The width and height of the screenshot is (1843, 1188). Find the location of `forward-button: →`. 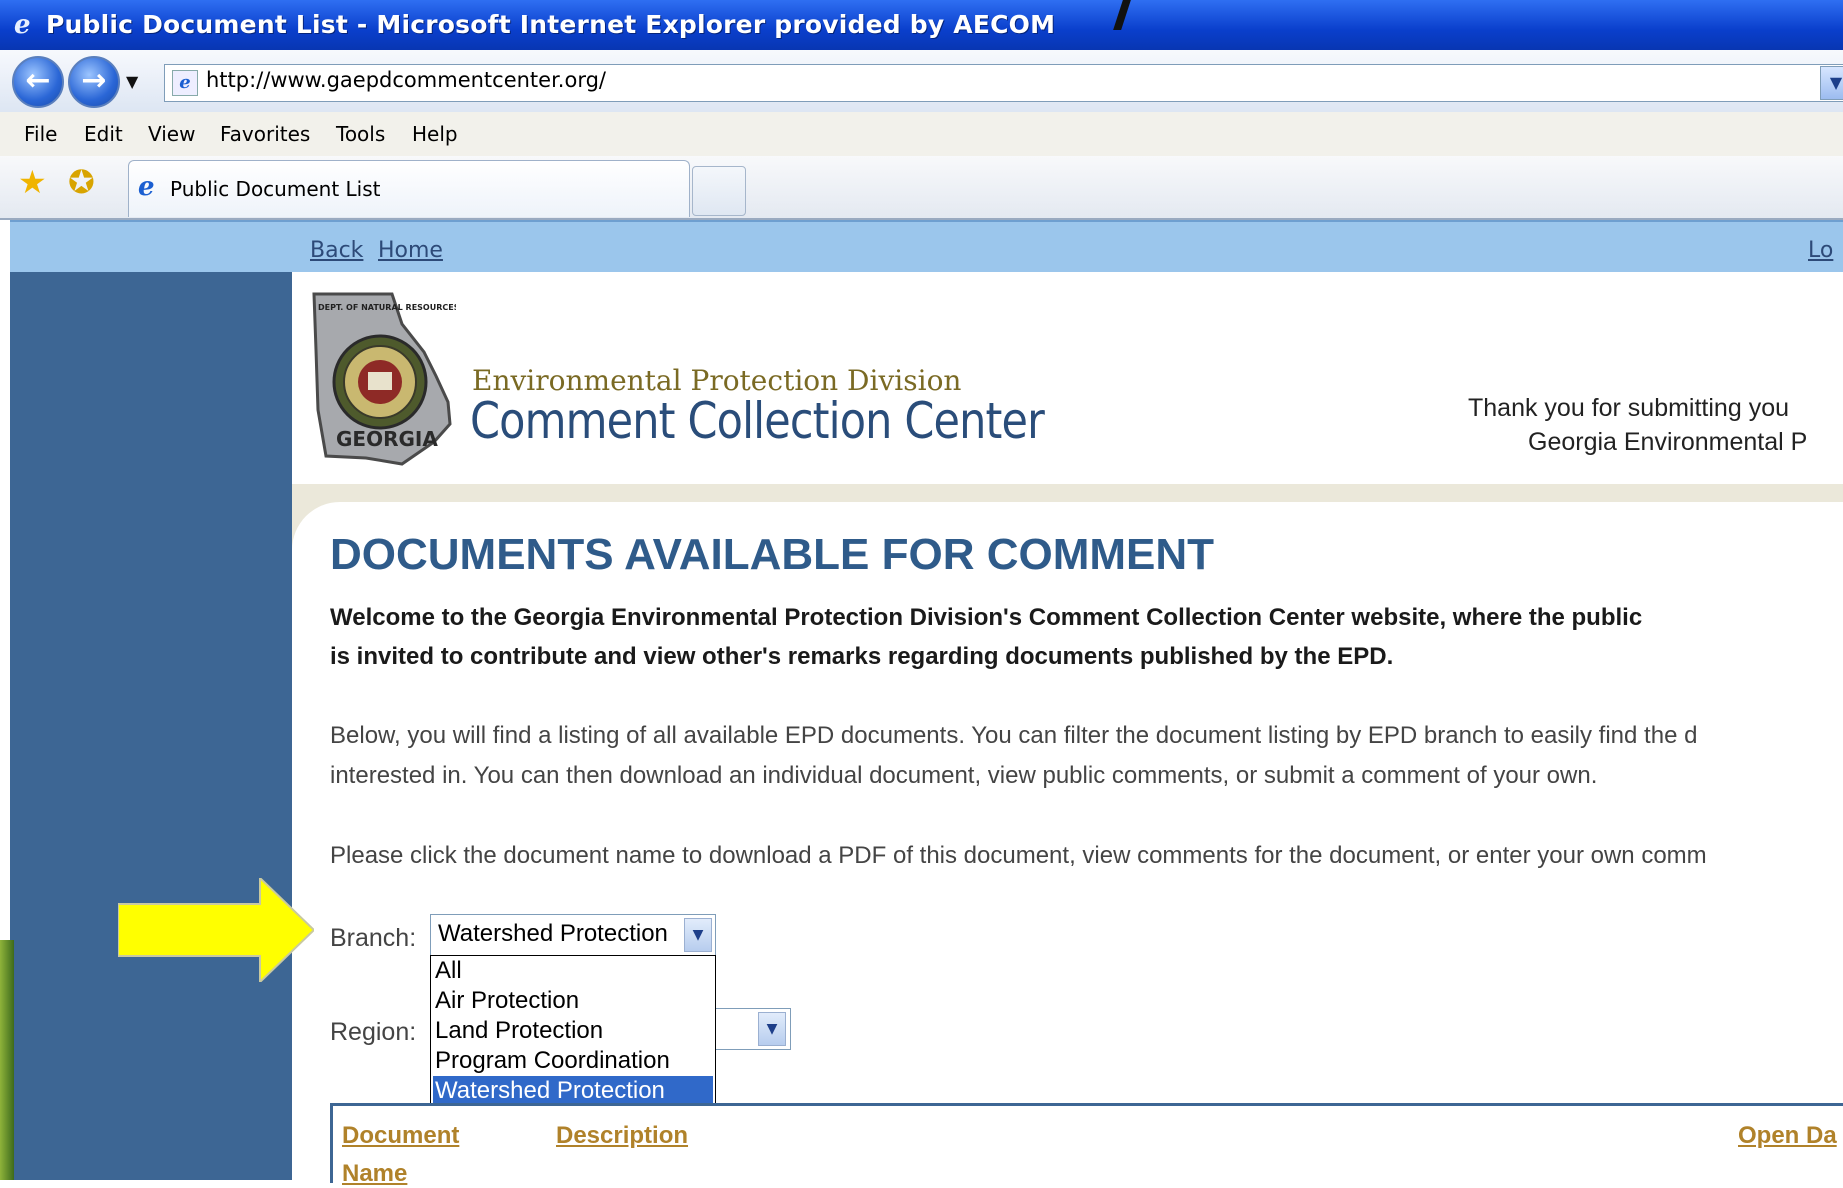

forward-button: → is located at coordinates (94, 82).